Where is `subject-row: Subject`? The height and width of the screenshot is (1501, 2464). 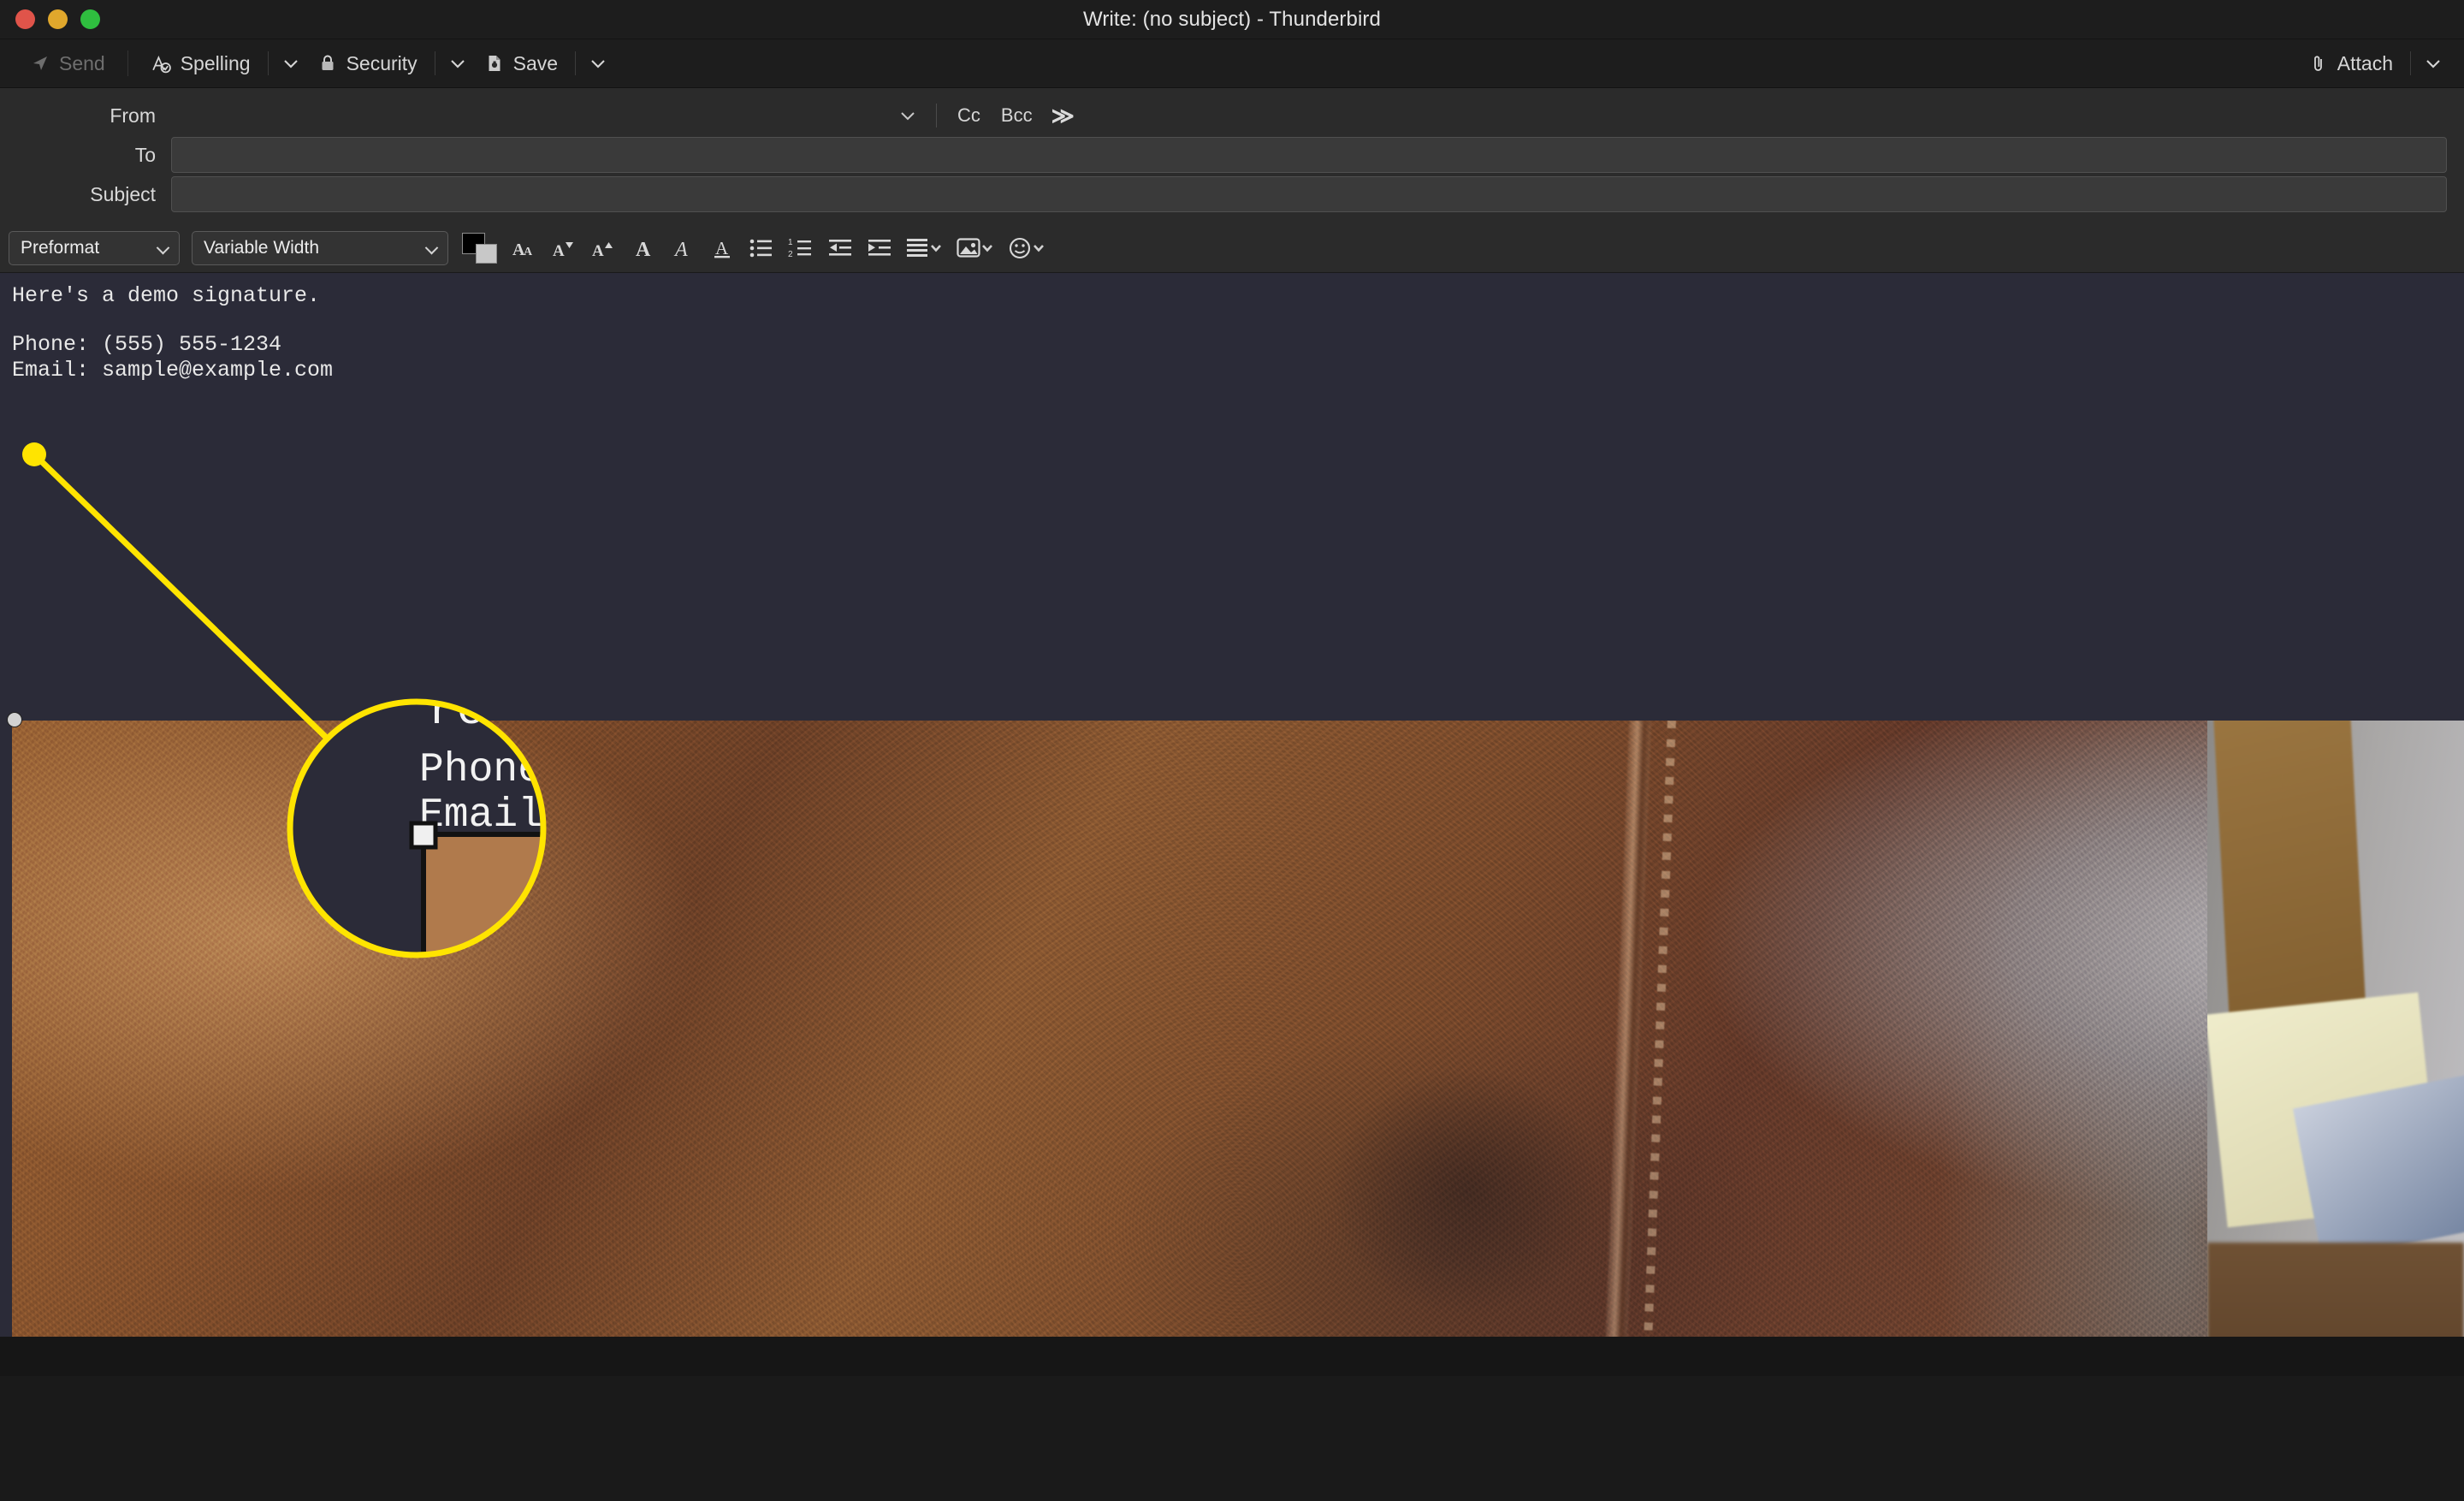 subject-row: Subject is located at coordinates (1232, 194).